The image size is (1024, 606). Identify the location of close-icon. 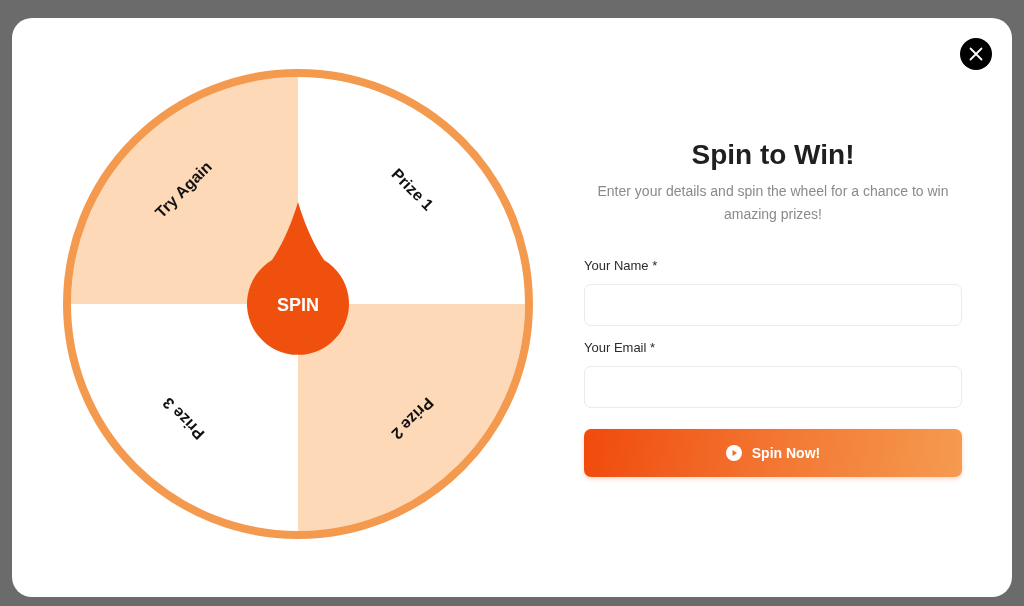
(976, 54).